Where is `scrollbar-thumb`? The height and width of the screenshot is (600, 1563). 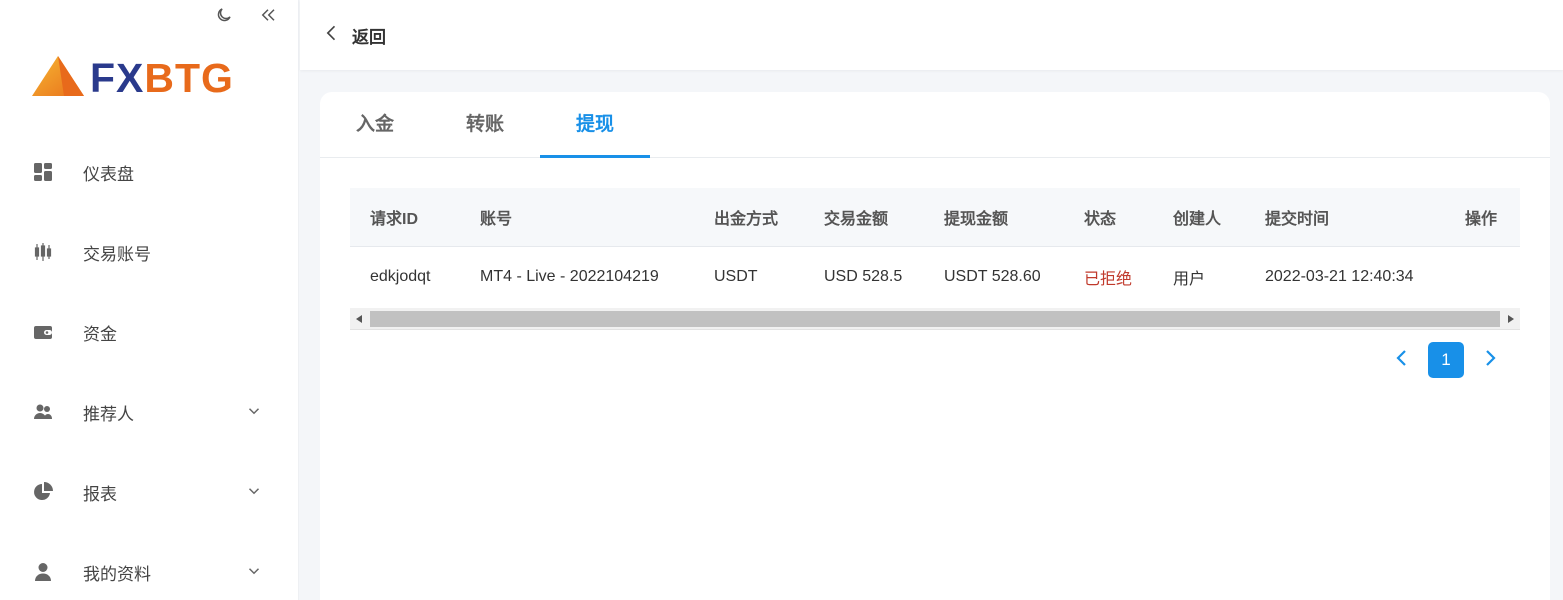
scrollbar-thumb is located at coordinates (935, 319).